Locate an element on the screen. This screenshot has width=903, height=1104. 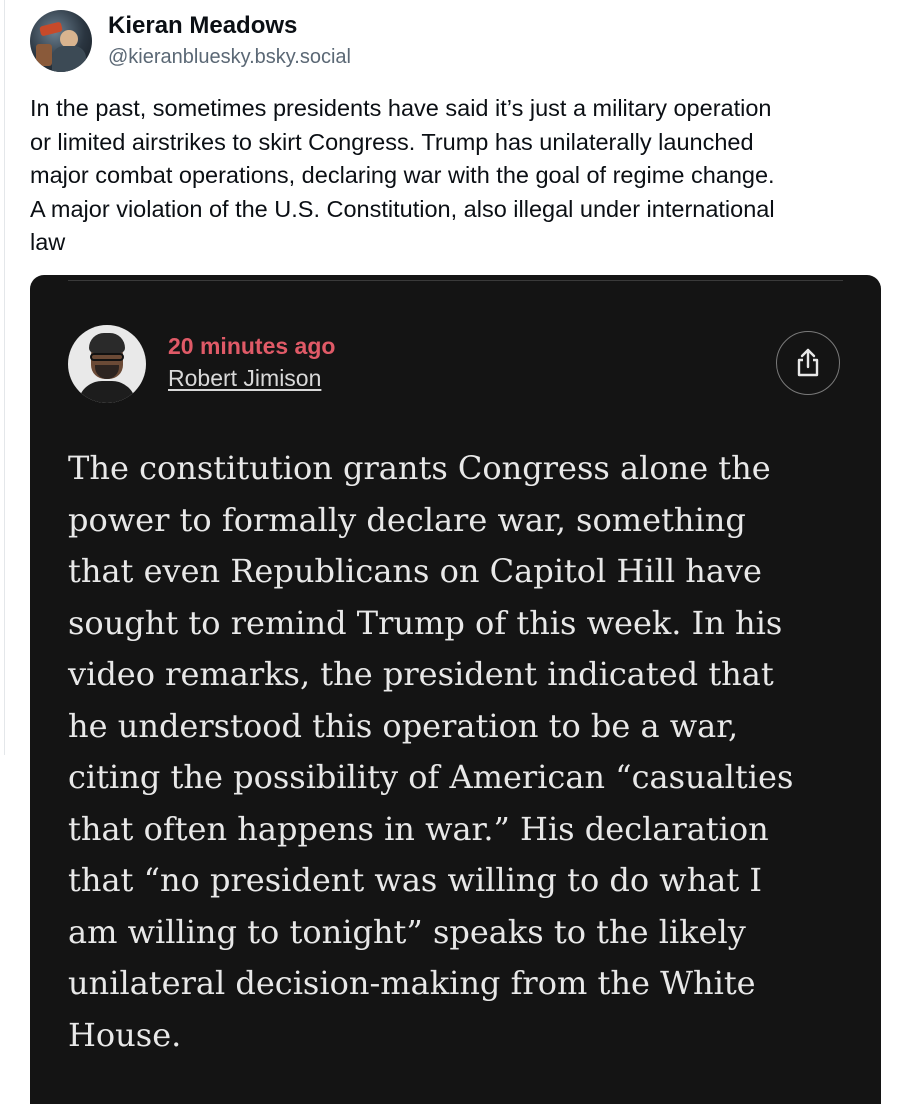
share-icon is located at coordinates (808, 362).